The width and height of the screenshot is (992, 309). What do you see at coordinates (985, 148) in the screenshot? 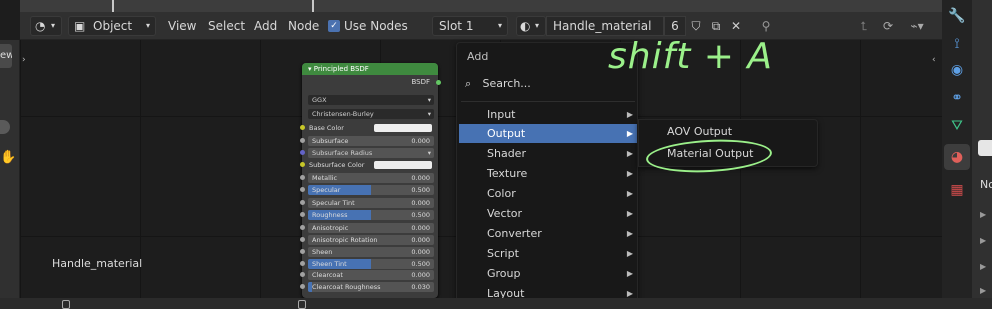
I see `material-slot-icon` at bounding box center [985, 148].